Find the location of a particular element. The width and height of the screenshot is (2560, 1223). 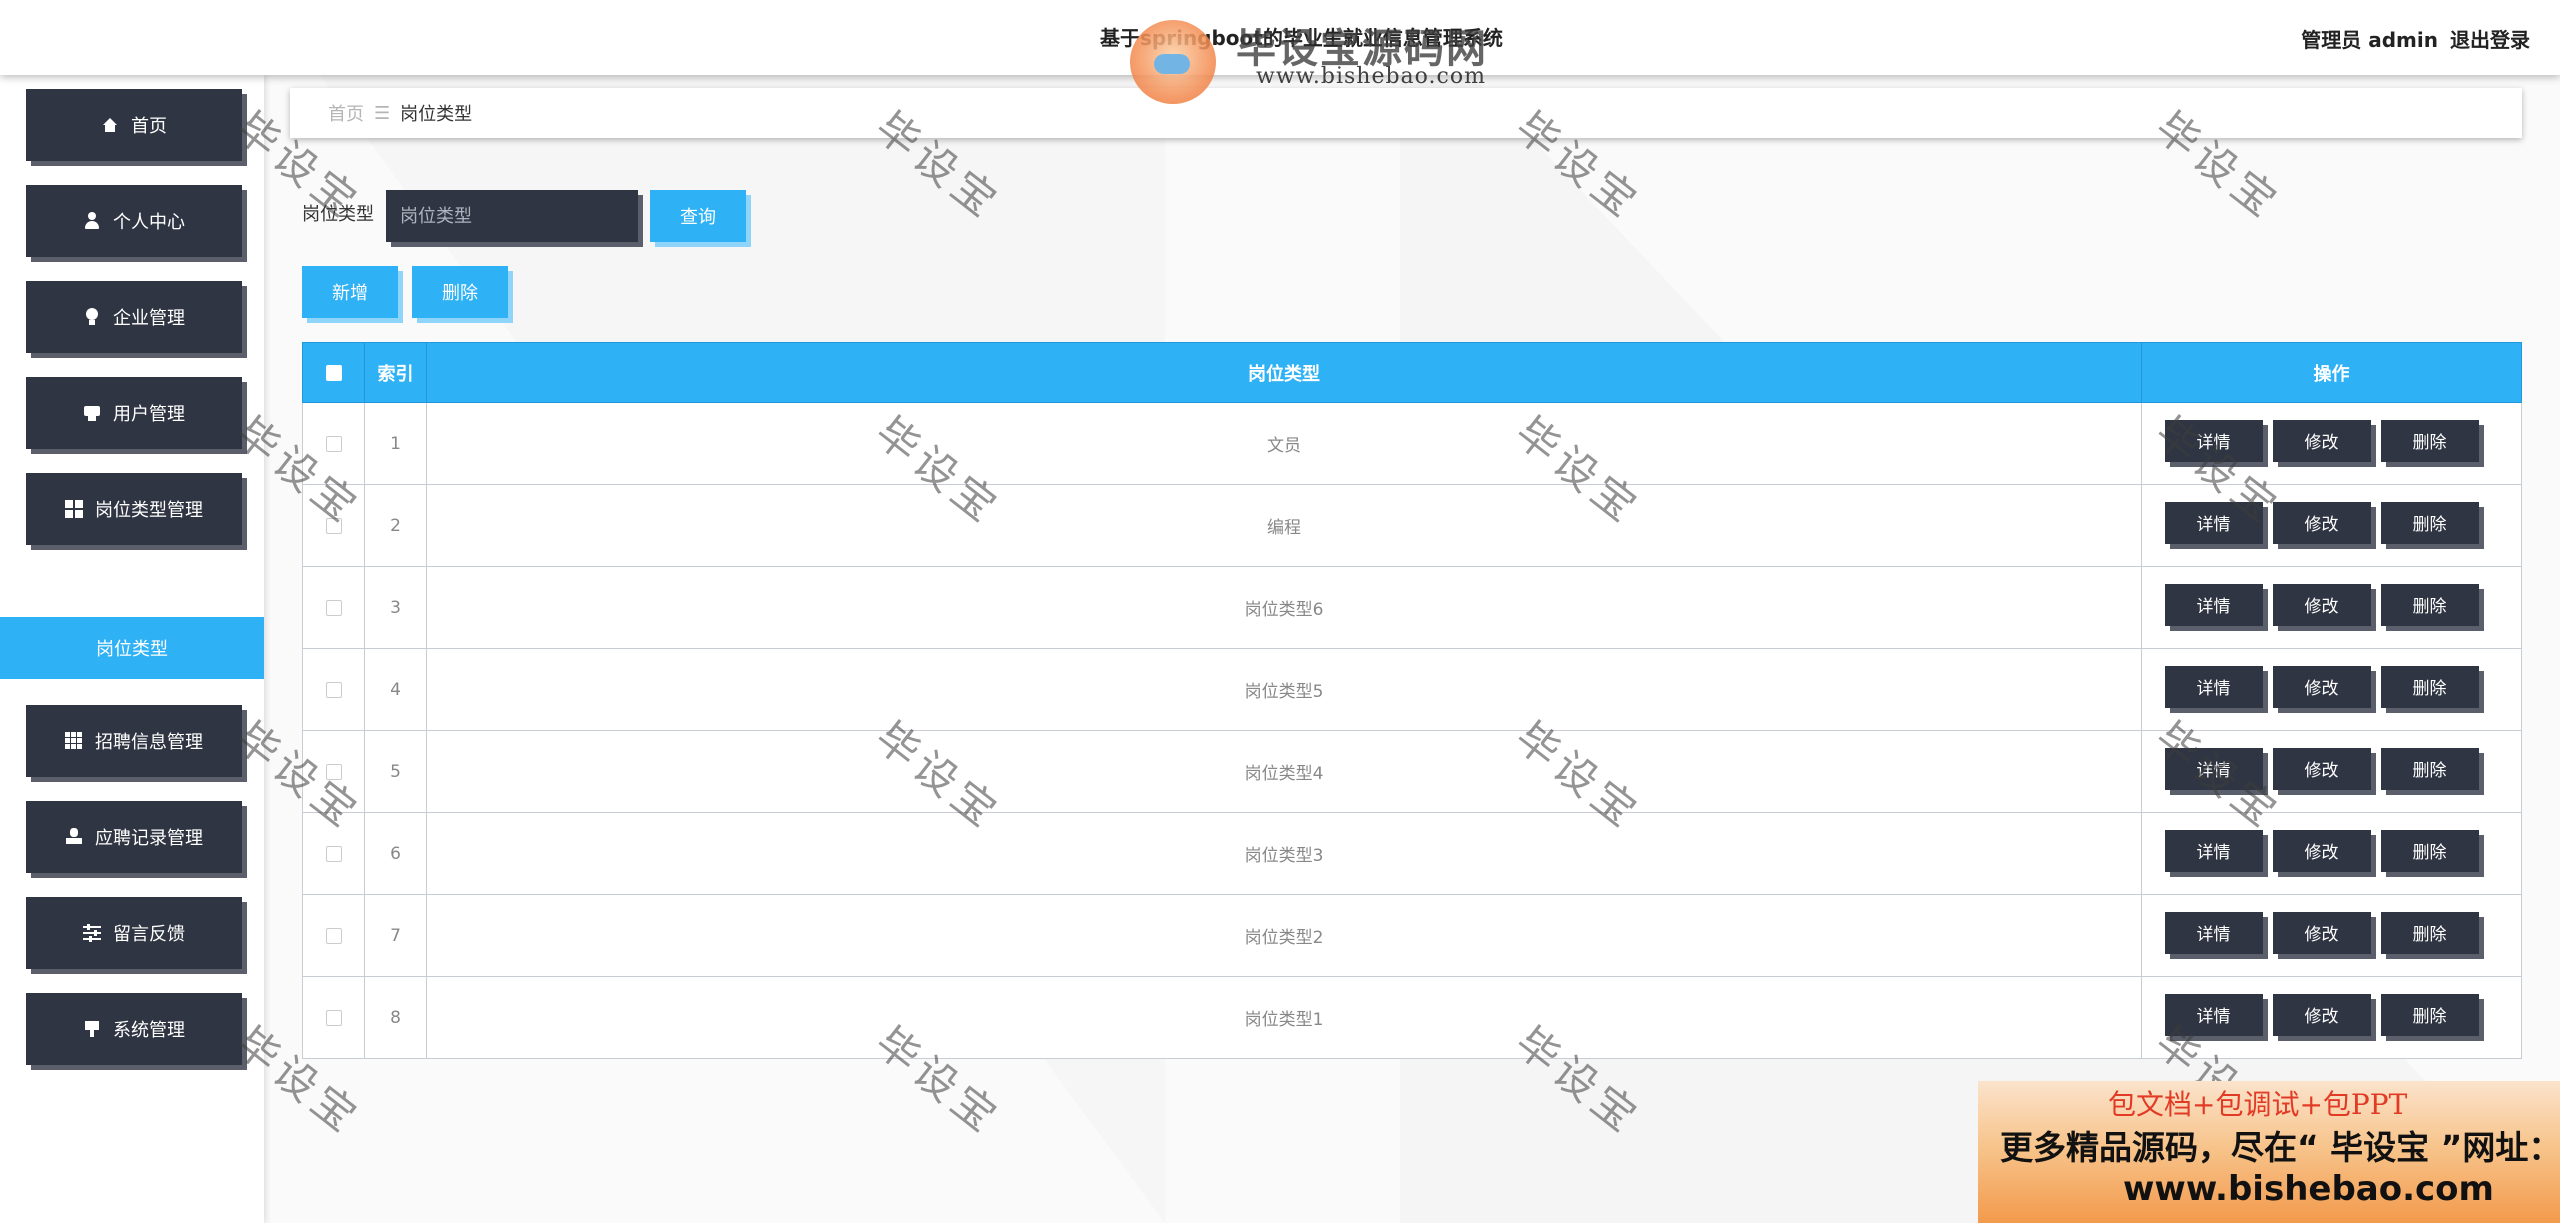

search-label: 岗位类型 is located at coordinates (338, 214).